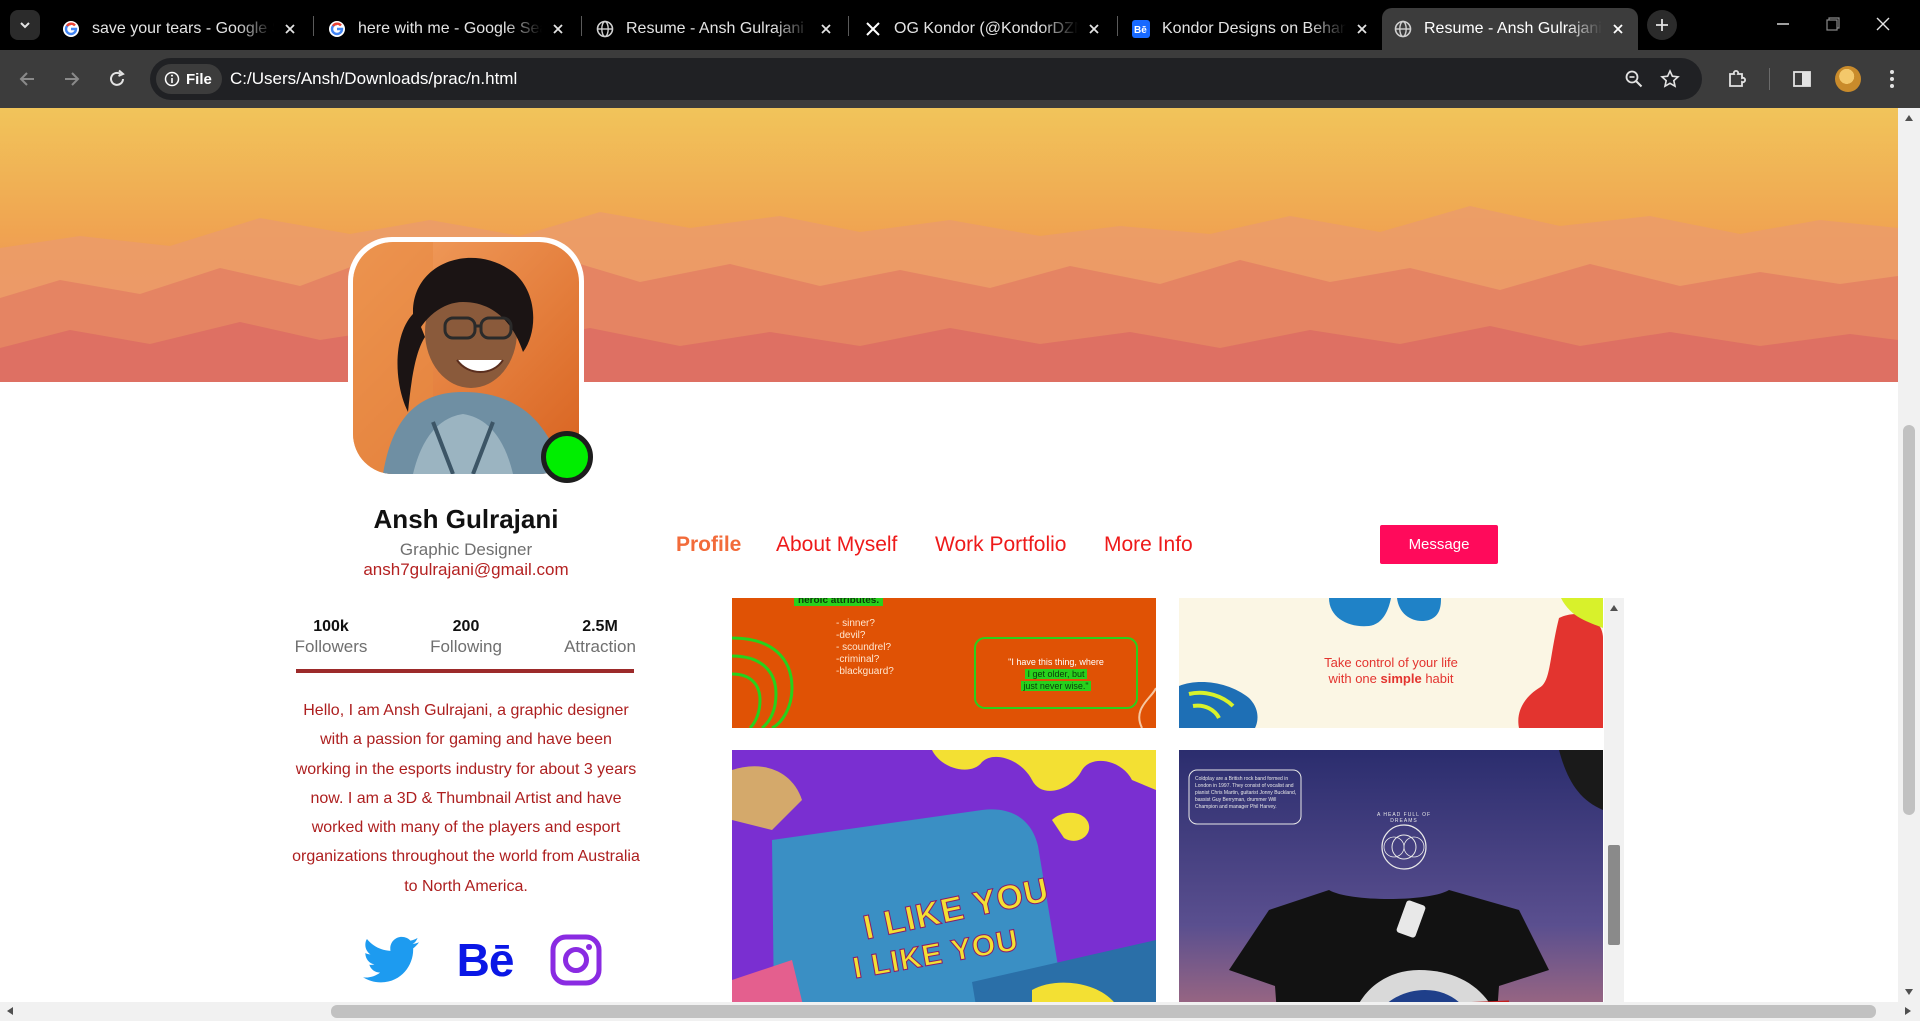 This screenshot has width=1920, height=1021. I want to click on more-menu-icon, so click(1892, 79).